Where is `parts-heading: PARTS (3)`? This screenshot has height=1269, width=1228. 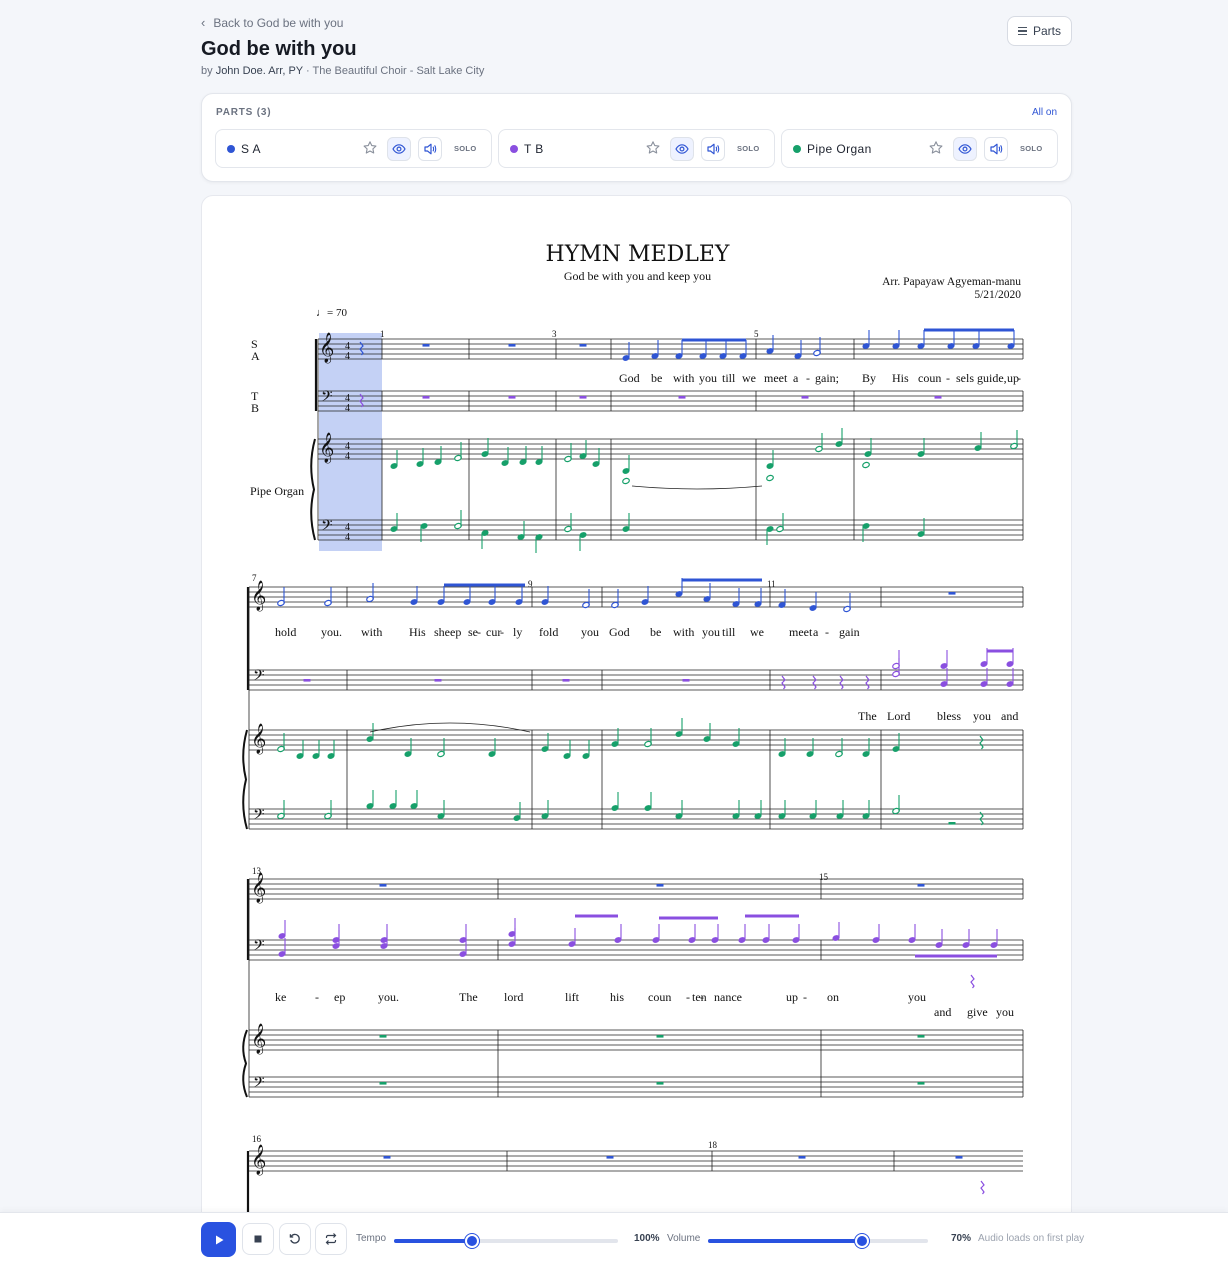
parts-heading: PARTS (3) is located at coordinates (244, 112).